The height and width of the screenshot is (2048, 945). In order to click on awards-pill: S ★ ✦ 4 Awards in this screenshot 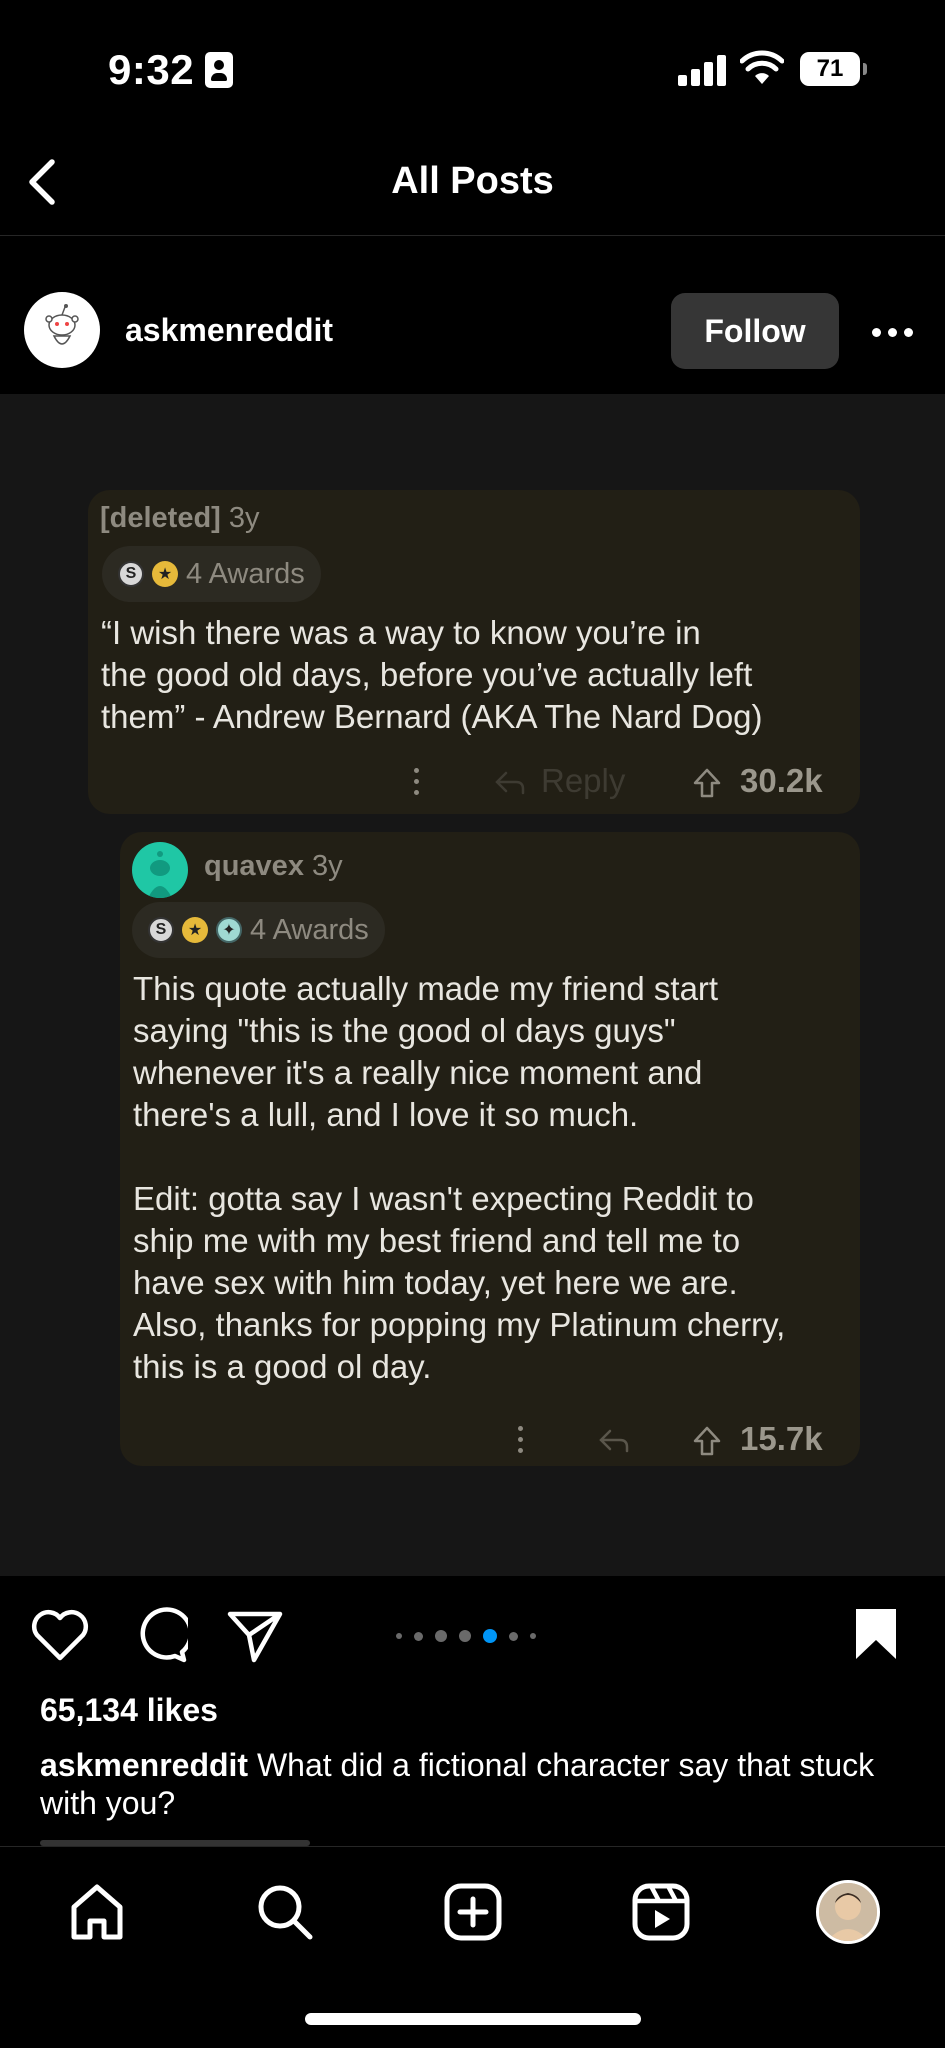, I will do `click(258, 930)`.